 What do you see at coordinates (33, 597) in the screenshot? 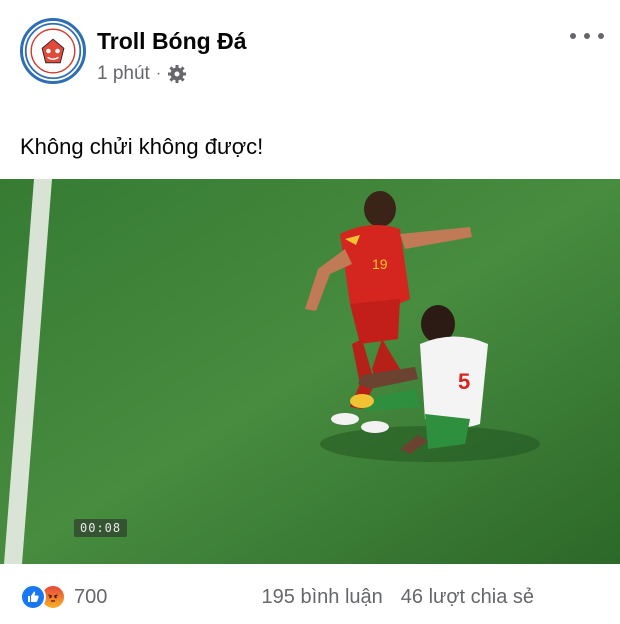
I see `like-icon` at bounding box center [33, 597].